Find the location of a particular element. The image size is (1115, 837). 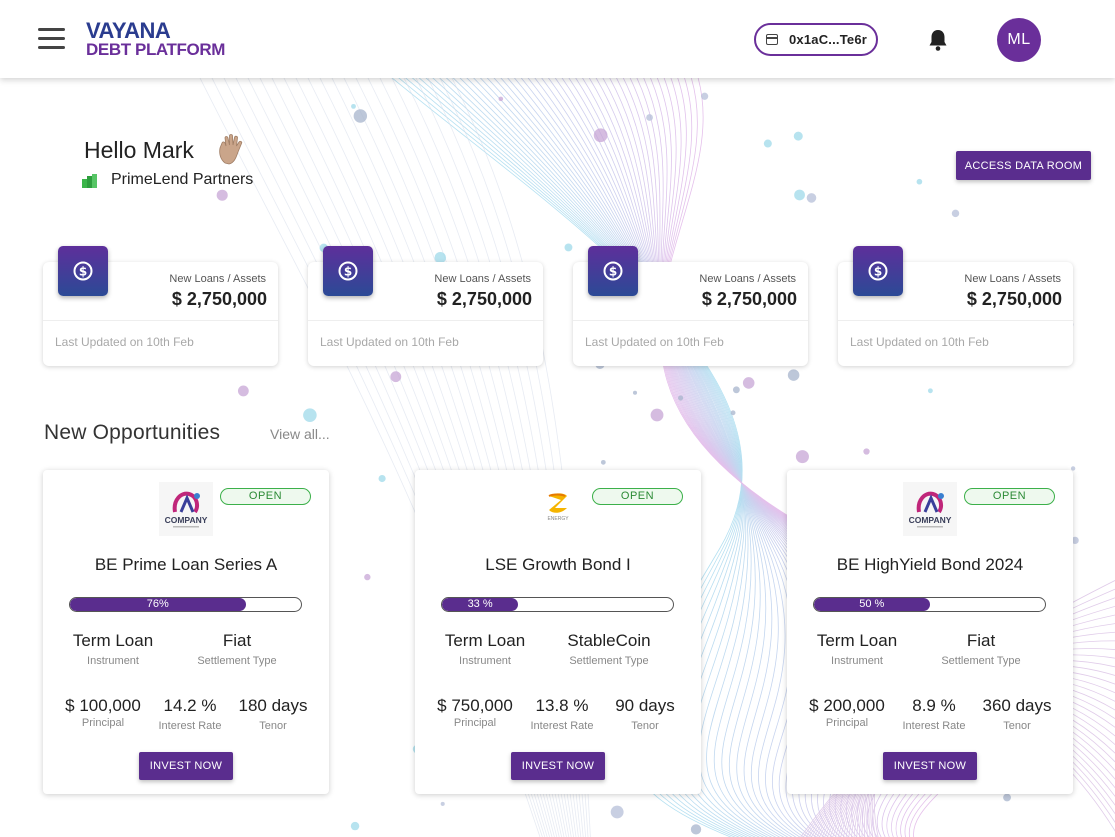

waving-hand-icon is located at coordinates (231, 149).